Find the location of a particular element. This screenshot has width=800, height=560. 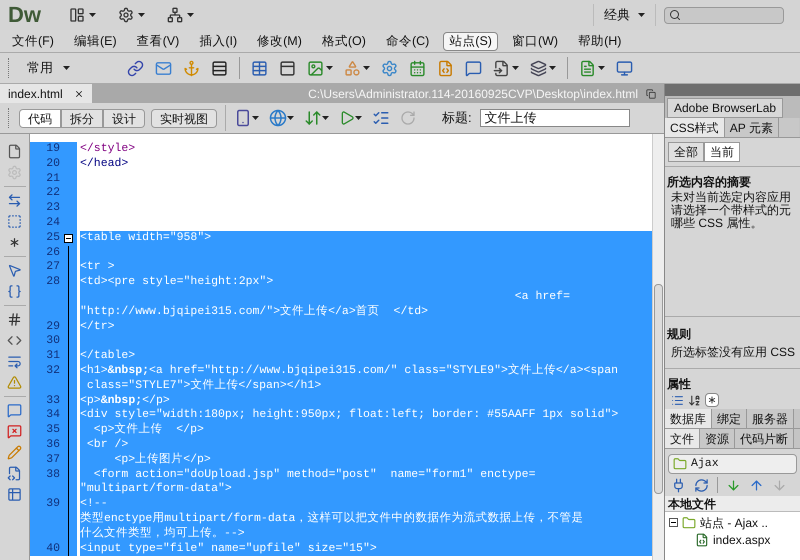

code-line: <table width="958"> is located at coordinates (146, 237).